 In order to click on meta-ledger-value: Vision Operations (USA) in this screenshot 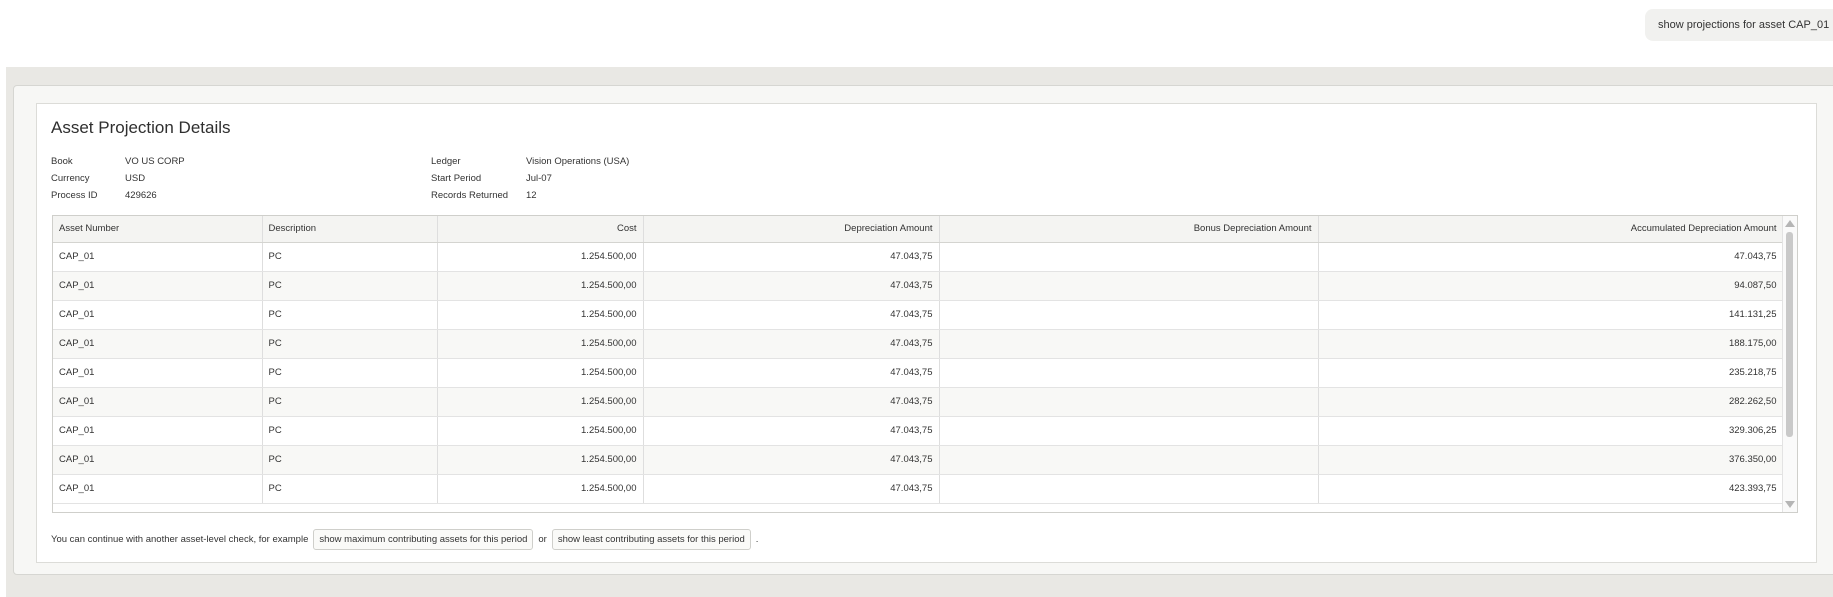, I will do `click(578, 161)`.